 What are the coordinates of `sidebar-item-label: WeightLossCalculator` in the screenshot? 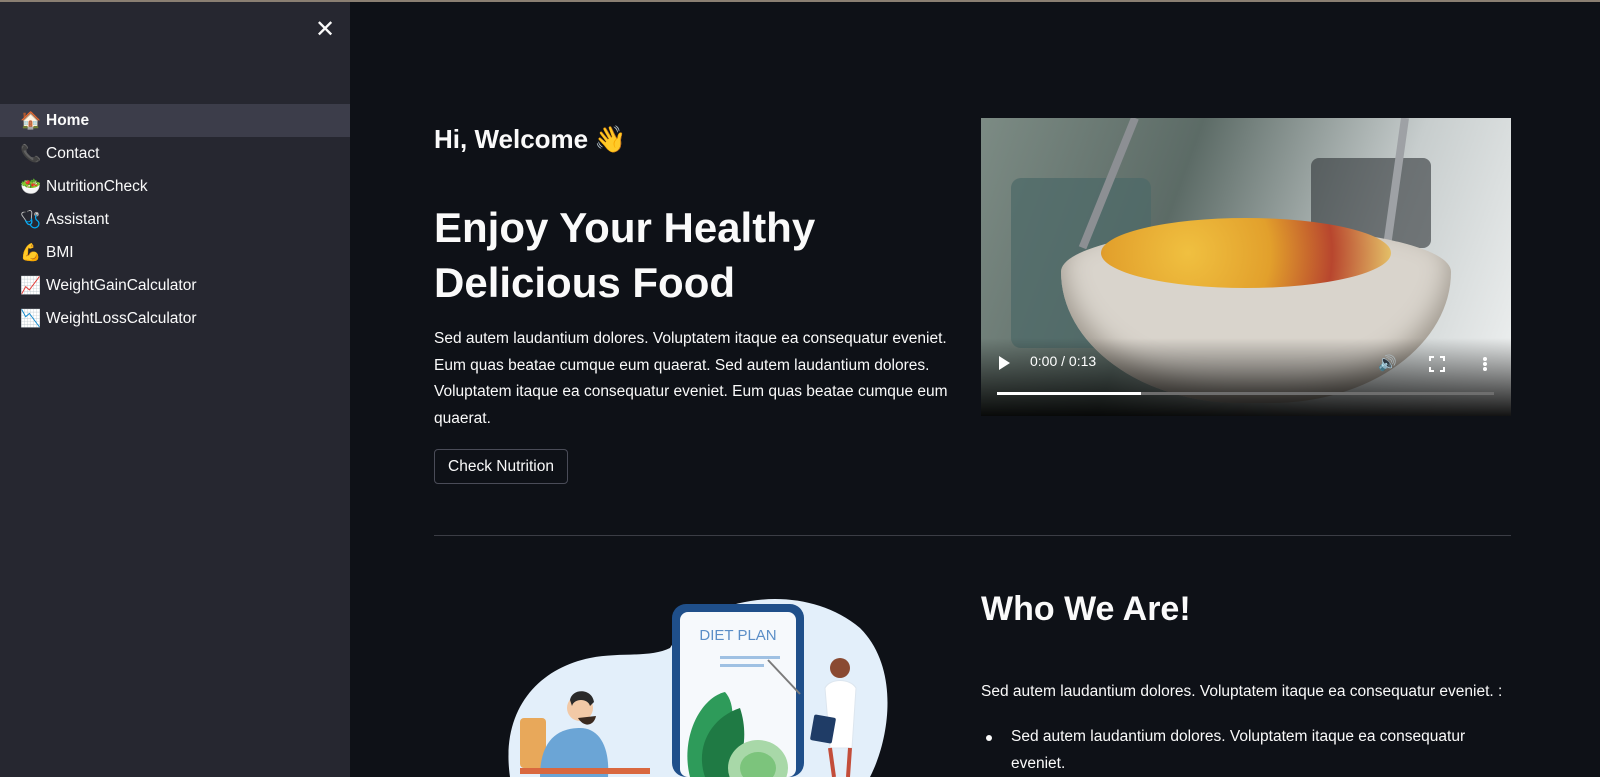 It's located at (121, 318).